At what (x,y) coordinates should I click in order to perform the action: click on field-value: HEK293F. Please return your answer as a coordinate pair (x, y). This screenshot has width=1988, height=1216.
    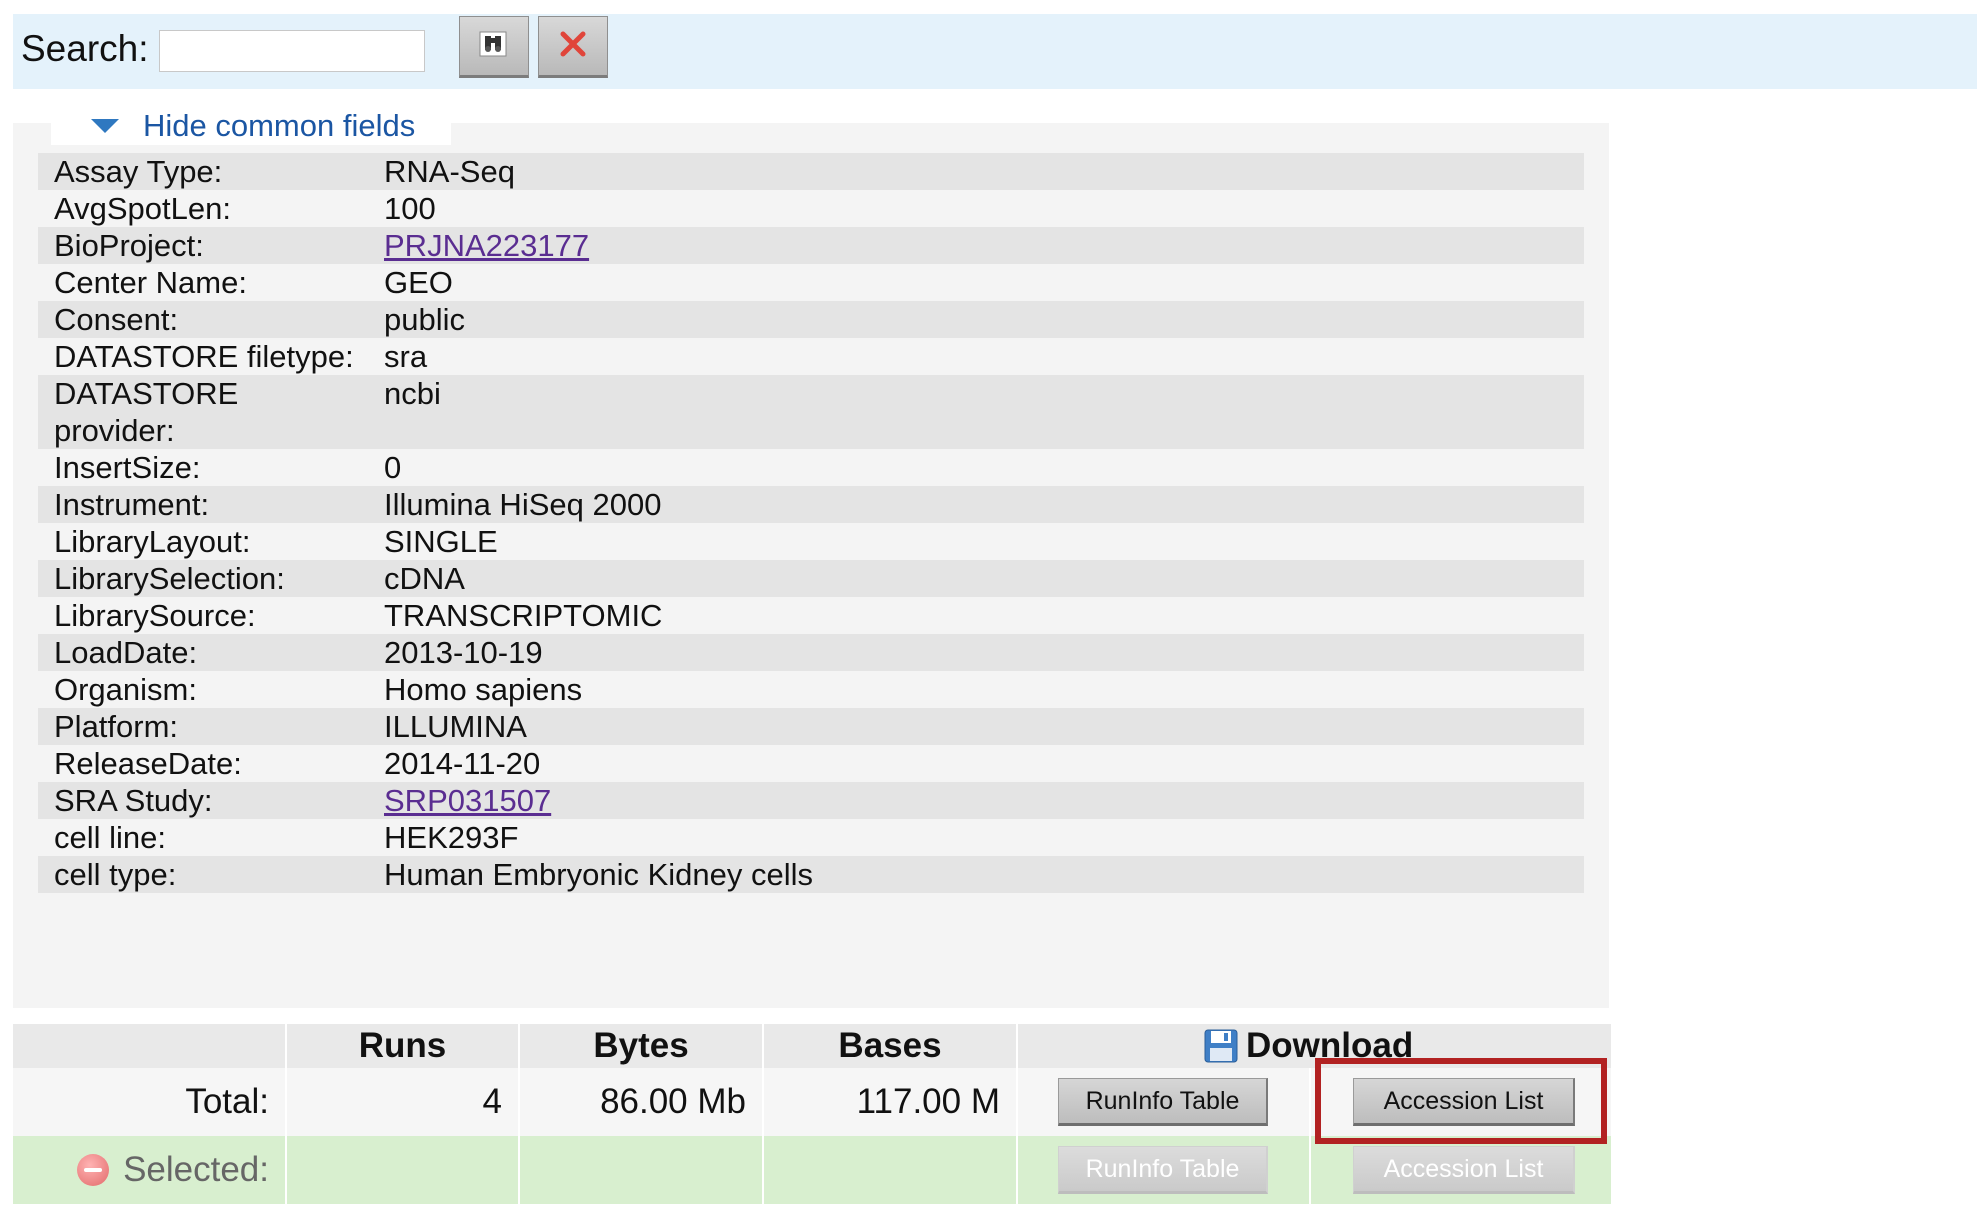
    Looking at the image, I should click on (451, 837).